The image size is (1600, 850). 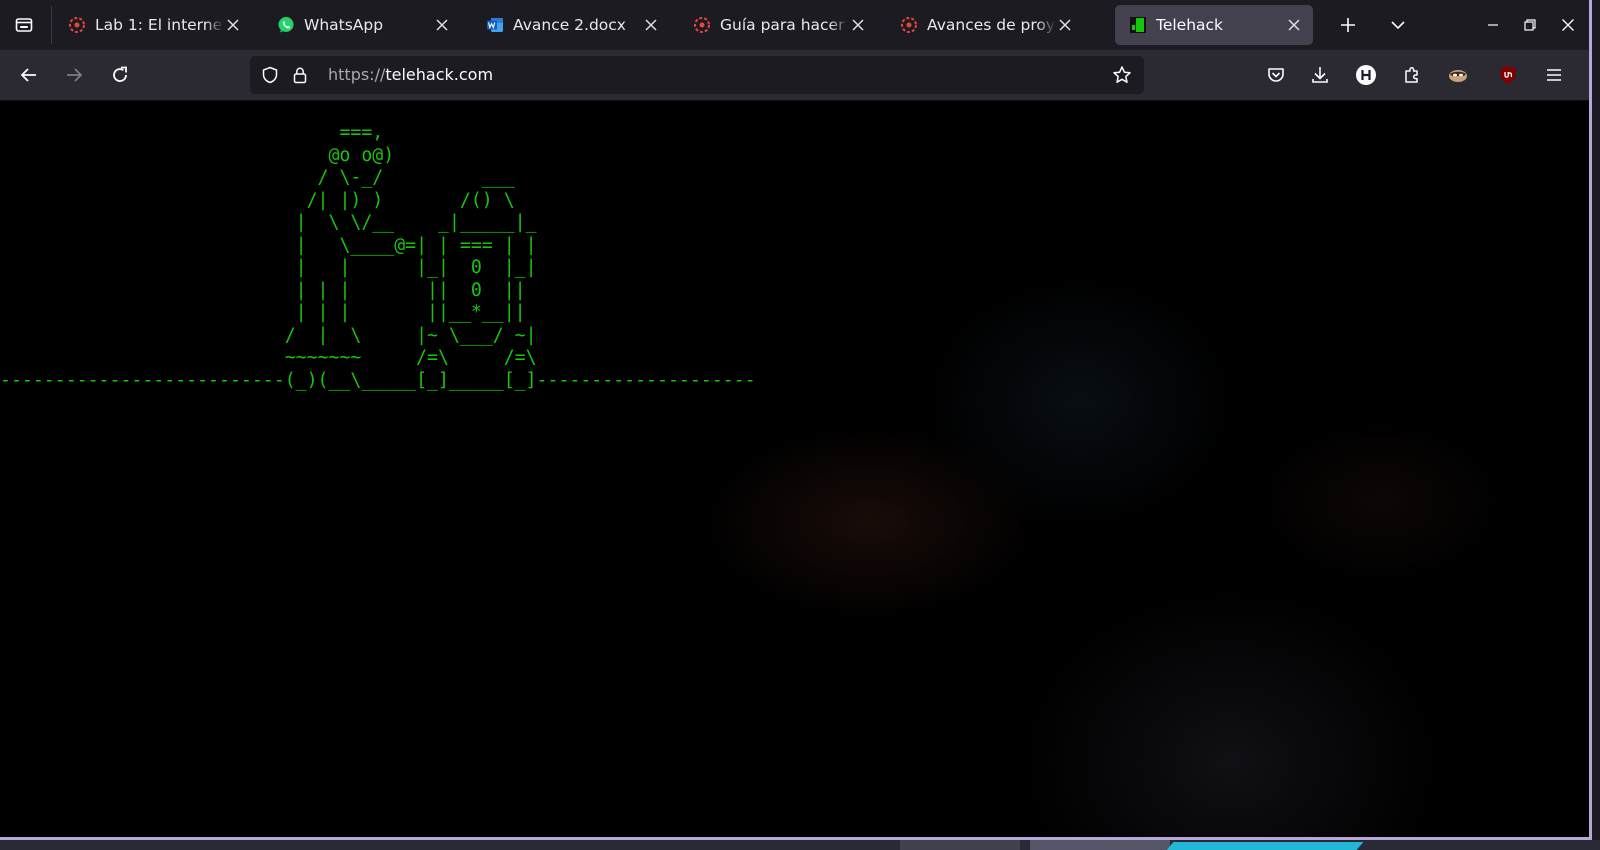 I want to click on ublock-origin-icon, so click(x=1508, y=75).